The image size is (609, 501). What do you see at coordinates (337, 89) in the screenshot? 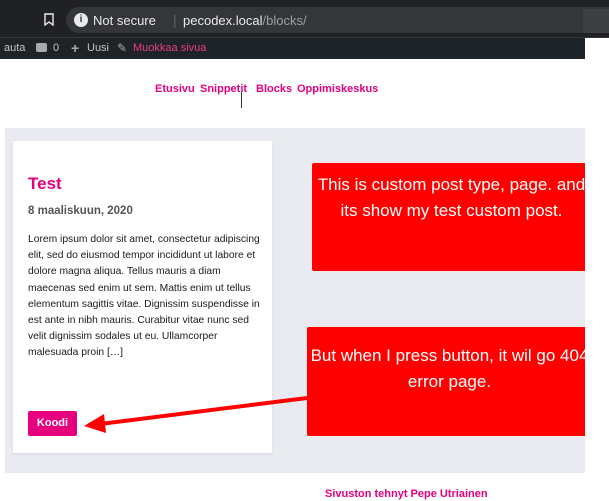
I see `nav-link-oppimiskeskus: Oppimiskeskus` at bounding box center [337, 89].